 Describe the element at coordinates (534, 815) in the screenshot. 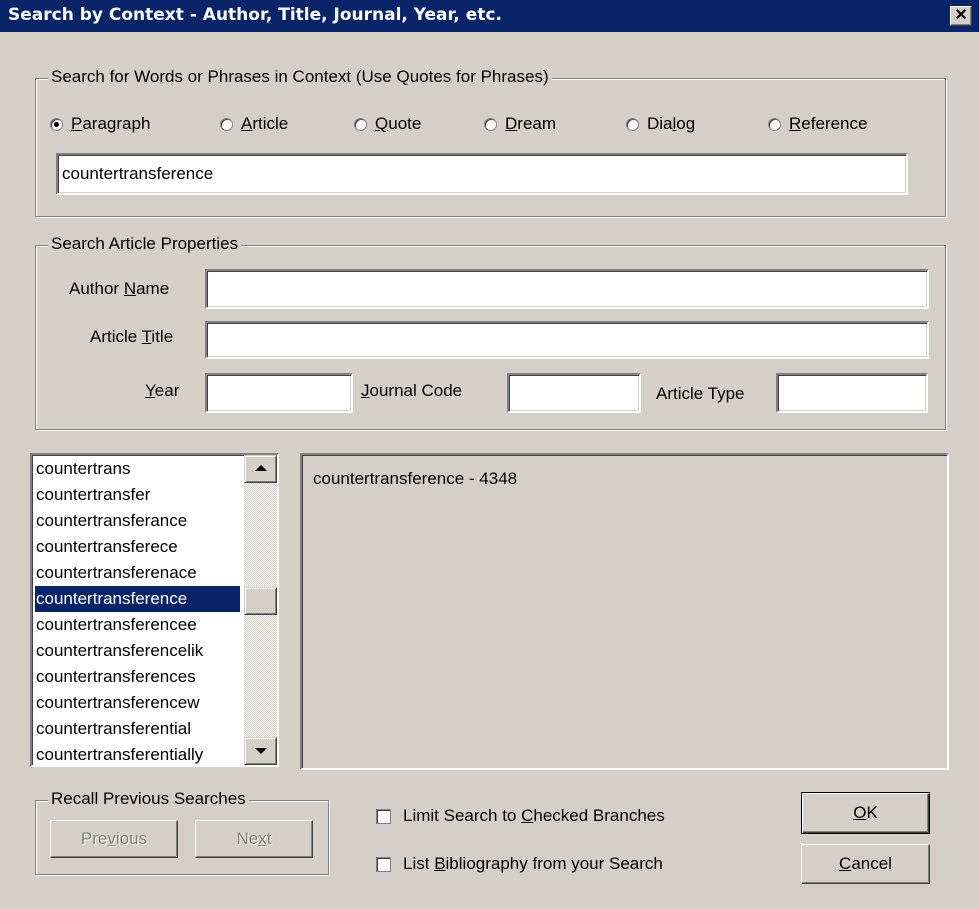

I see `limit-checkbox-label: Limit Search to Checked Branches` at that location.